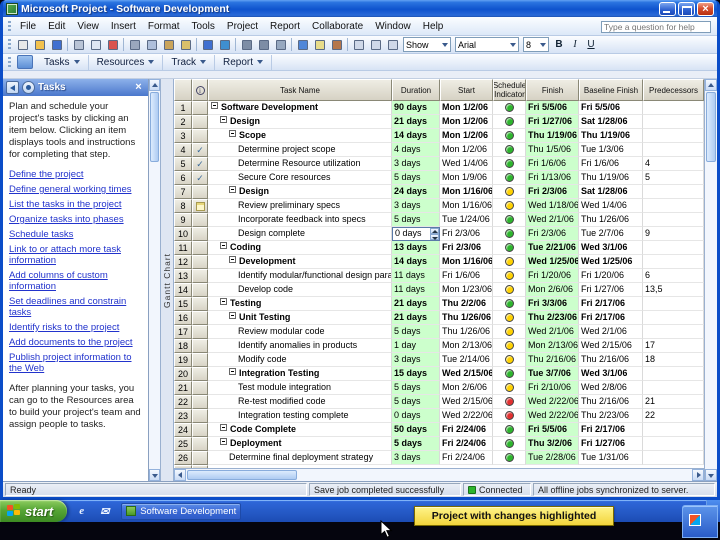  Describe the element at coordinates (487, 44) in the screenshot. I see `font-name-dropdown: Arial` at that location.